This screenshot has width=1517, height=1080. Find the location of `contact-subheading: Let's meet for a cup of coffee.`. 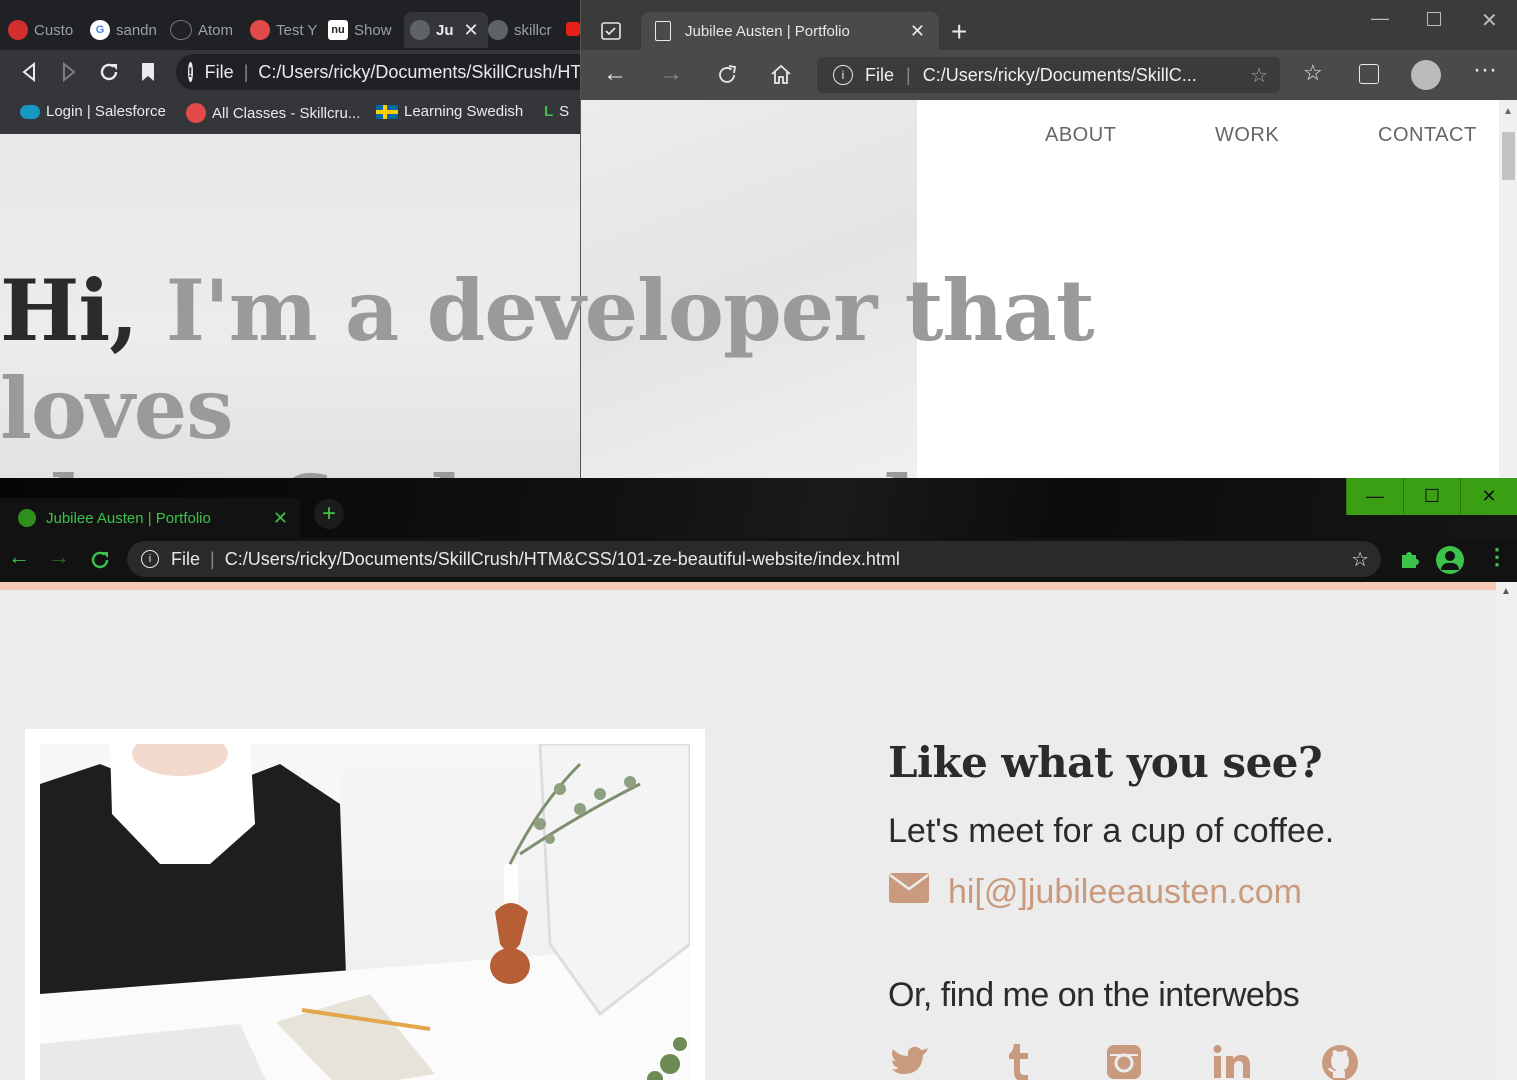

contact-subheading: Let's meet for a cup of coffee. is located at coordinates (1111, 831).